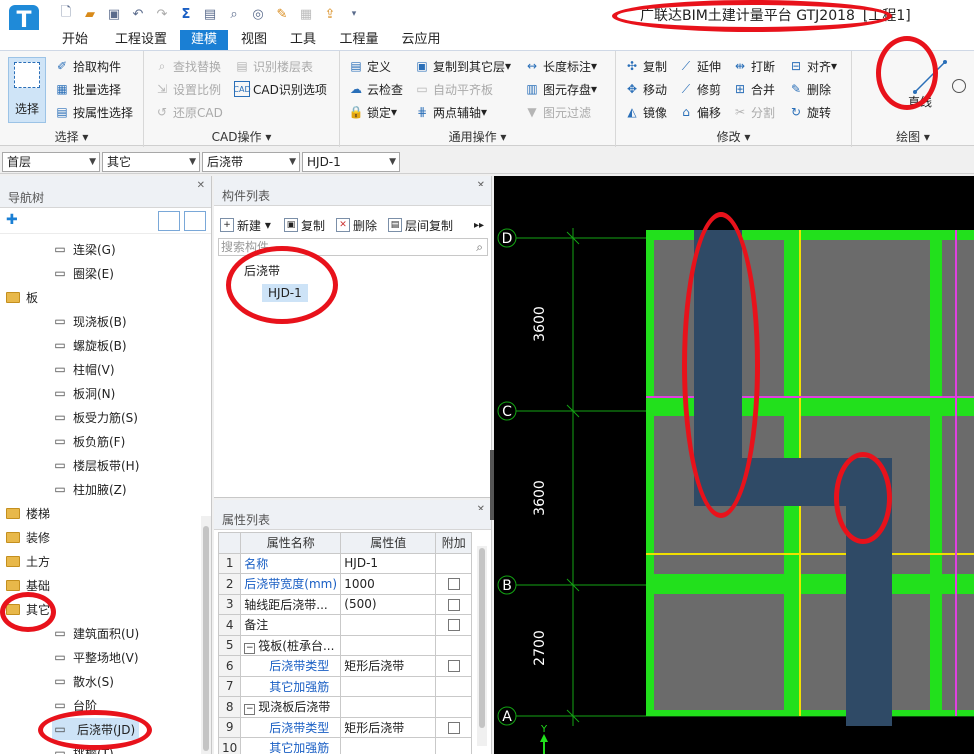 This screenshot has height=754, width=974. What do you see at coordinates (87, 66) in the screenshot?
I see `pick-component-button: ✐ 拾取构件` at bounding box center [87, 66].